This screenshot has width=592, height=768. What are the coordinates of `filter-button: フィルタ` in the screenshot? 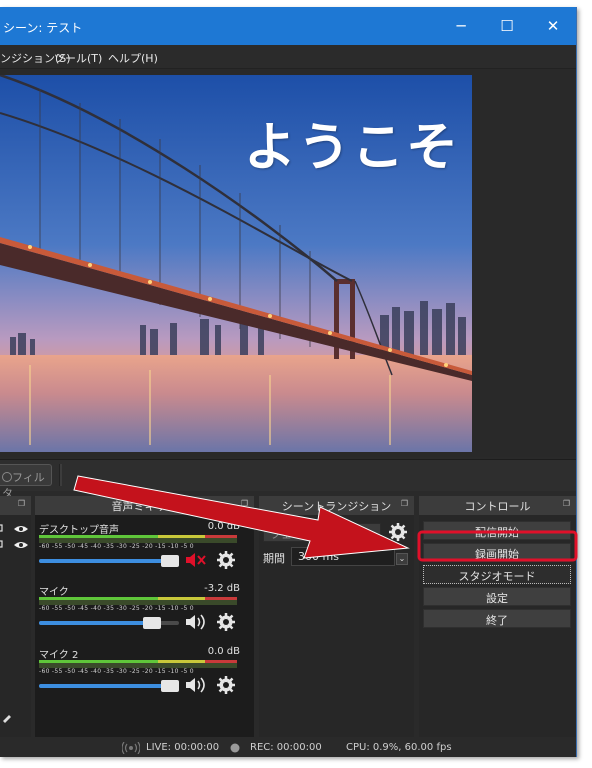 It's located at (26, 482).